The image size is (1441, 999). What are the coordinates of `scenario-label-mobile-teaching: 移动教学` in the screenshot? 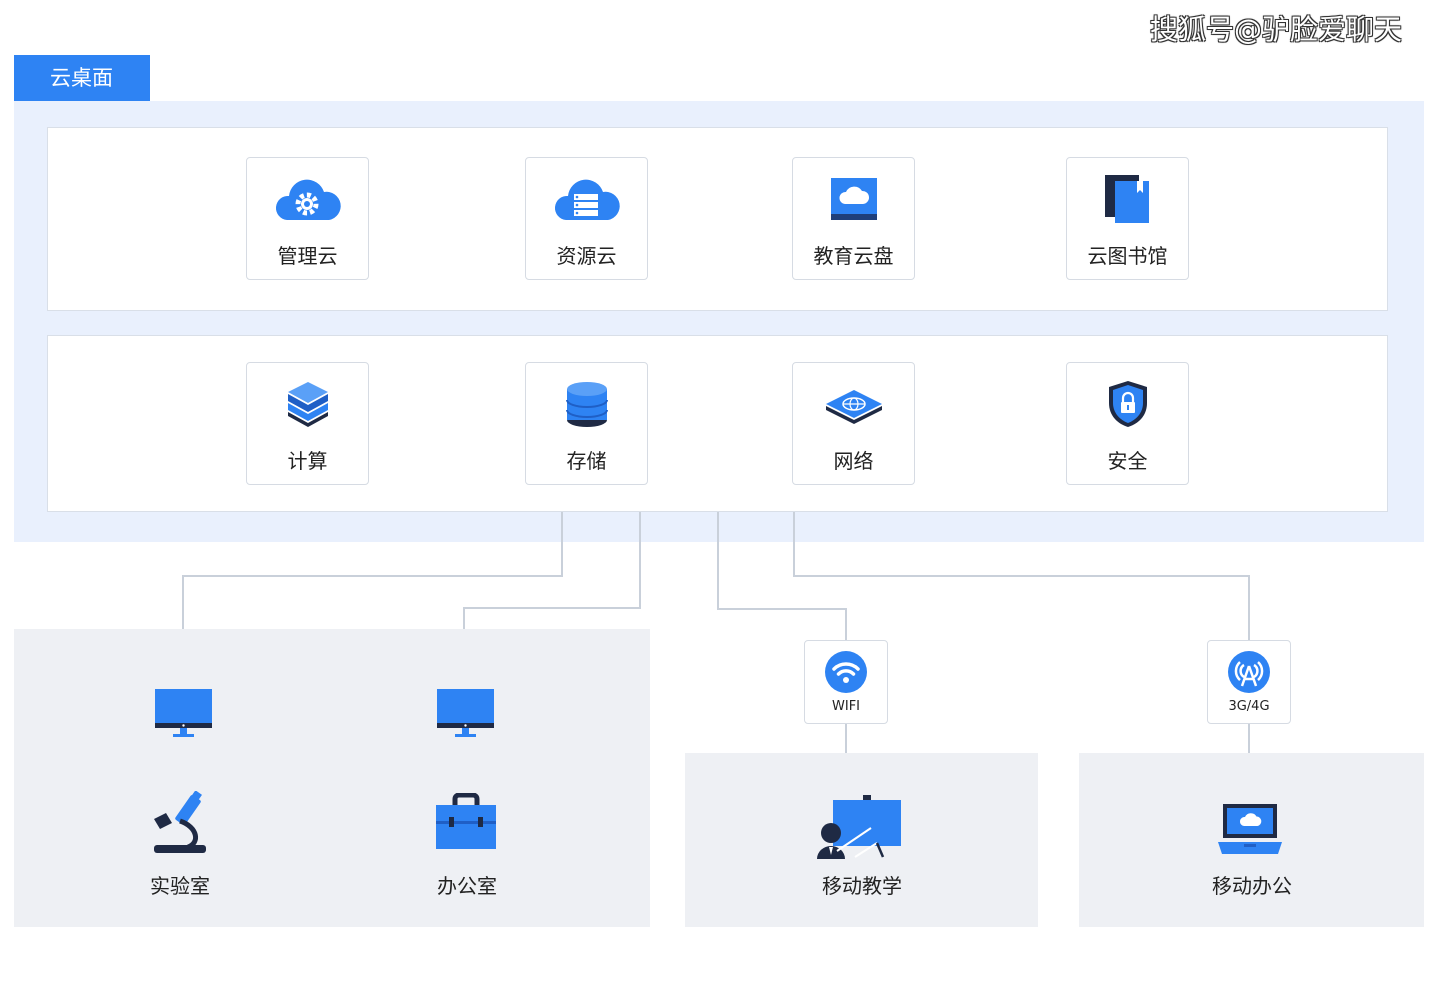 It's located at (862, 886).